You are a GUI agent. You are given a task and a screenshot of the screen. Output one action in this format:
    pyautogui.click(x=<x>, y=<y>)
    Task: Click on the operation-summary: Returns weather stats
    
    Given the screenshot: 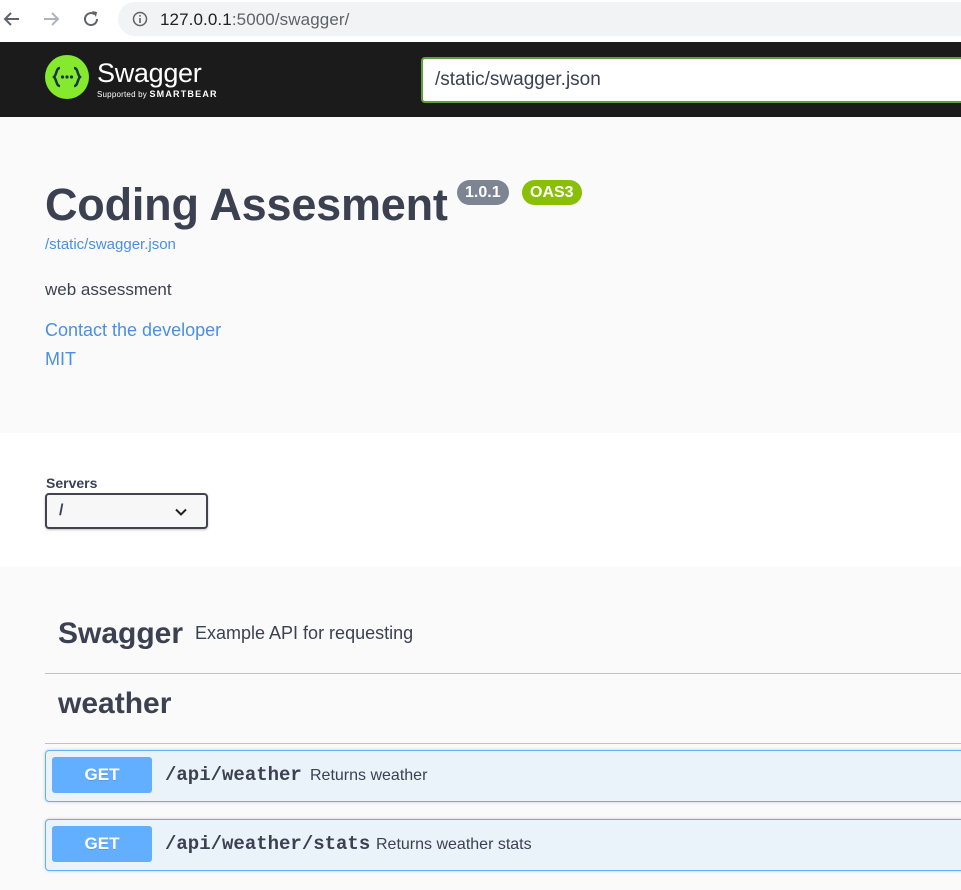 What is the action you would take?
    pyautogui.click(x=454, y=844)
    